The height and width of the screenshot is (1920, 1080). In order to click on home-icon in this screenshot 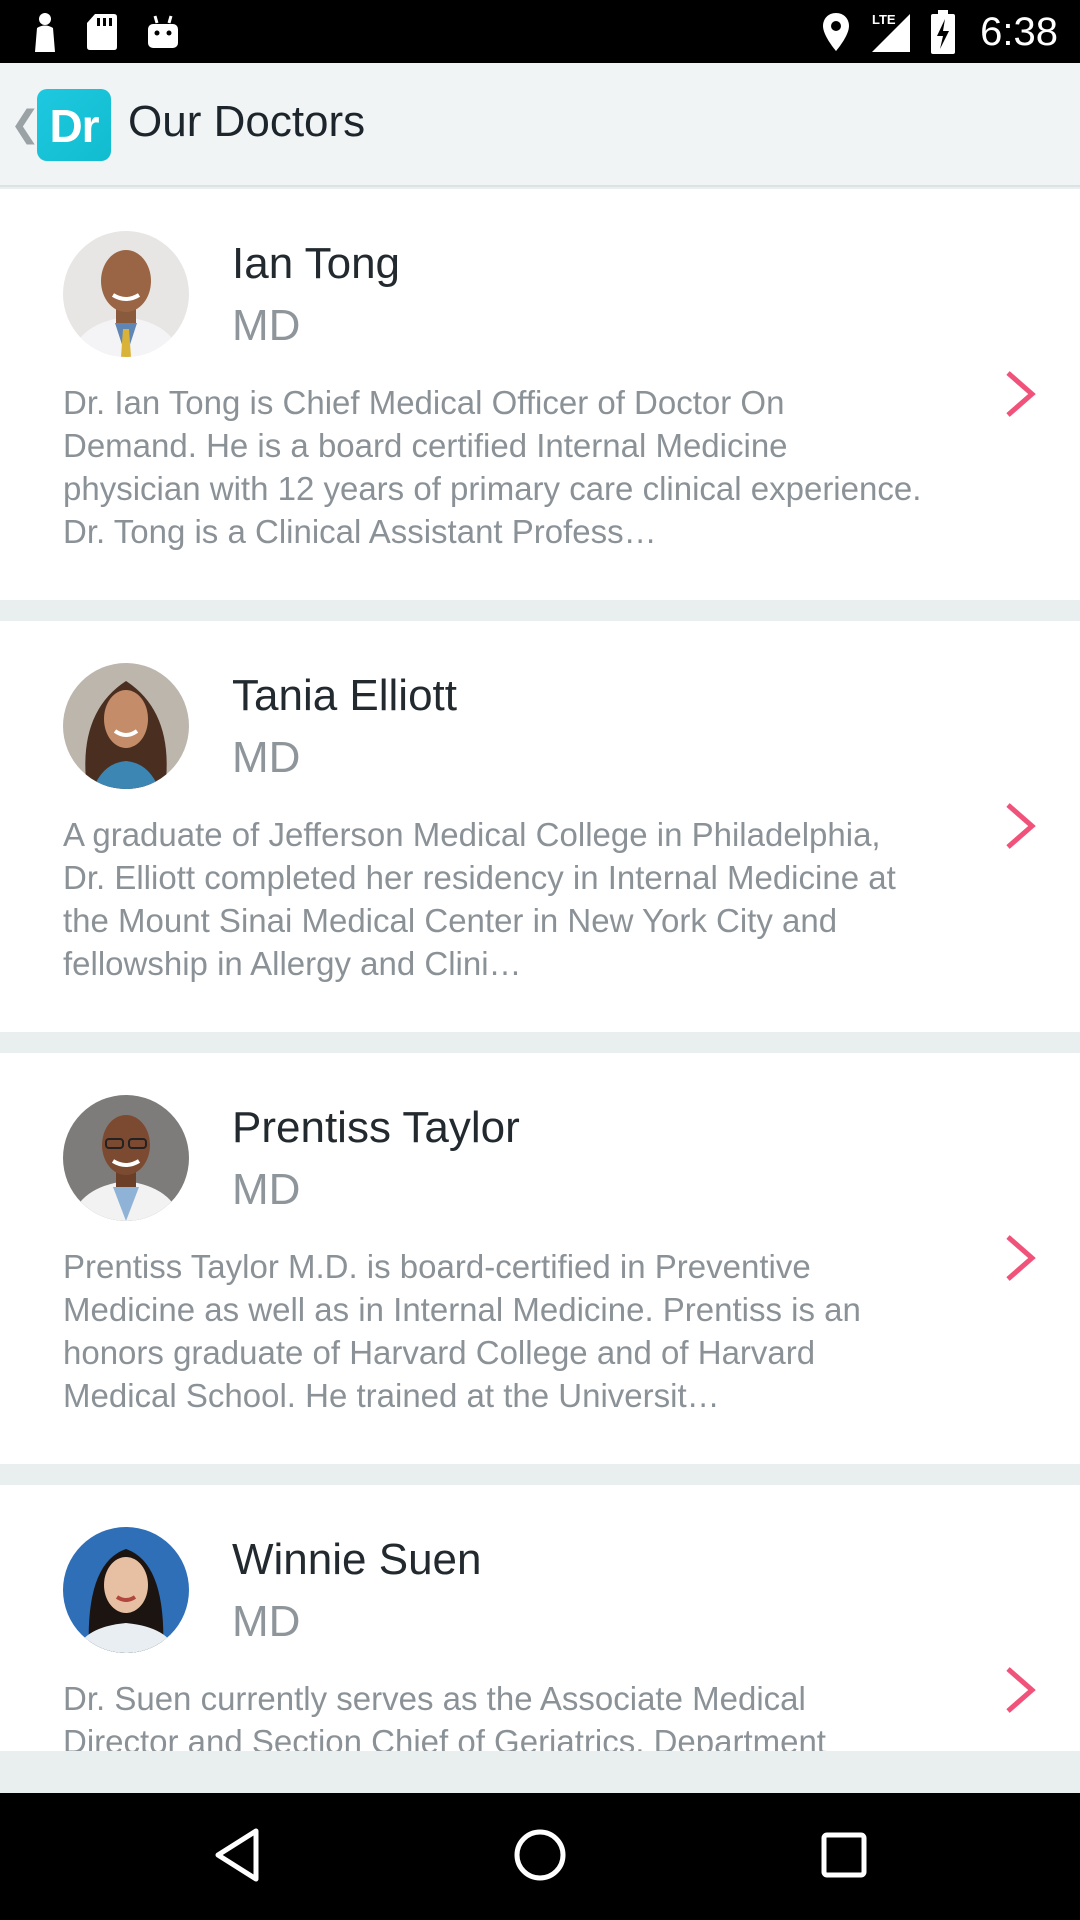, I will do `click(540, 1855)`.